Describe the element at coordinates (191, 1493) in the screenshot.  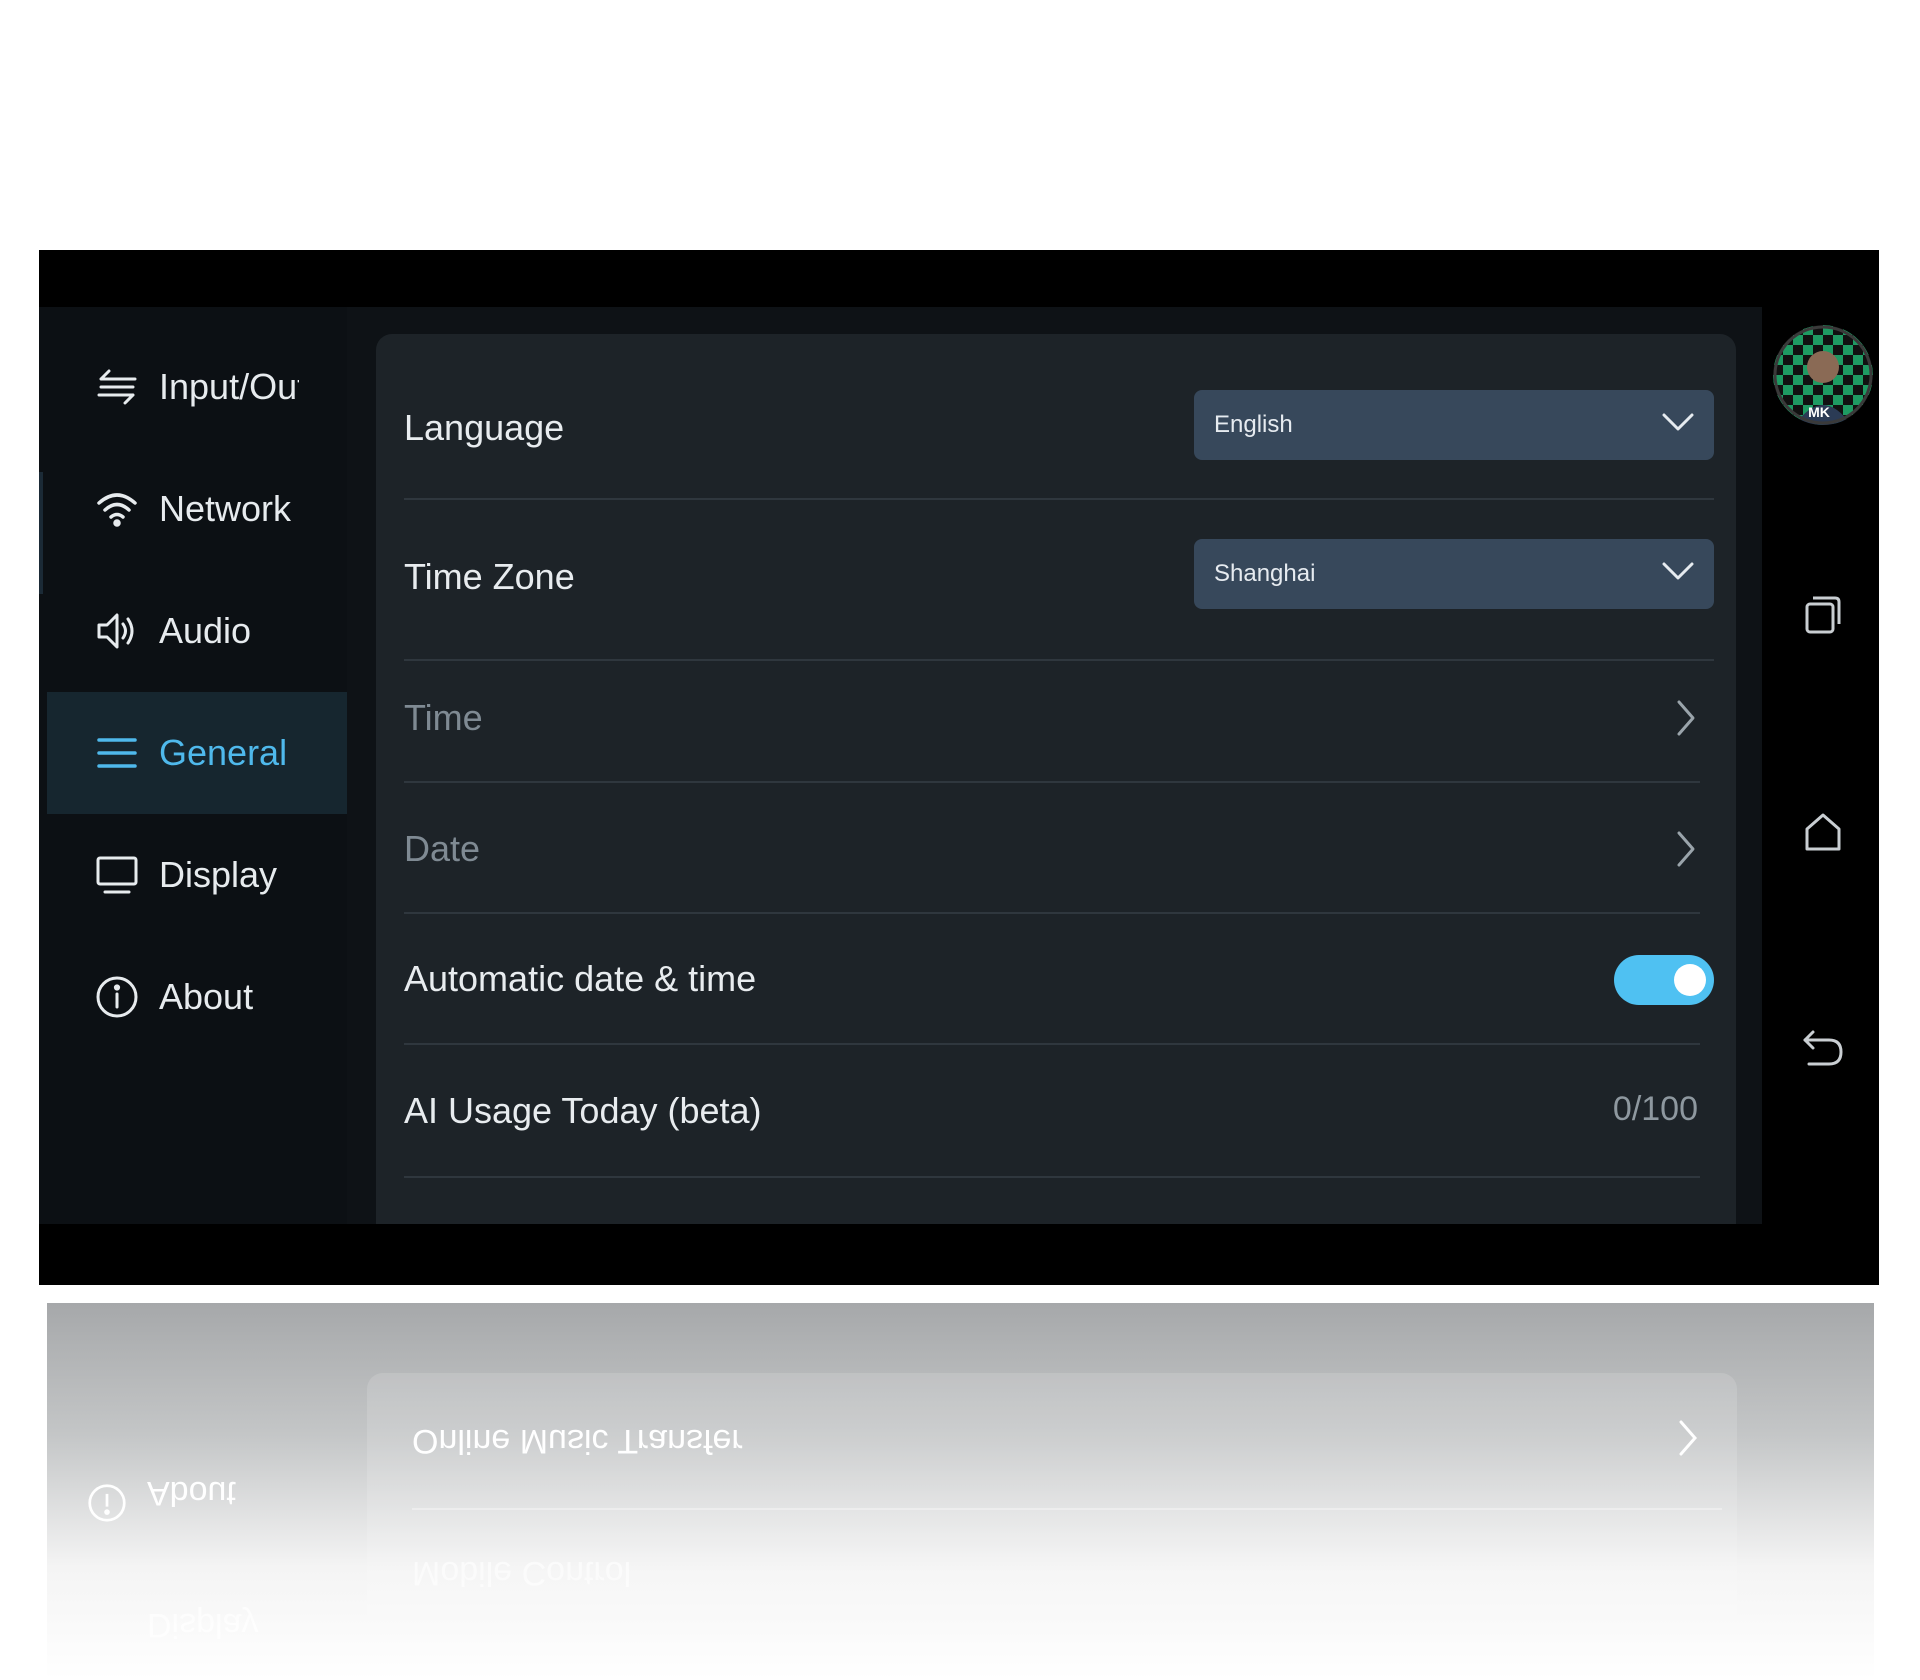
I see `reflection-text: About` at that location.